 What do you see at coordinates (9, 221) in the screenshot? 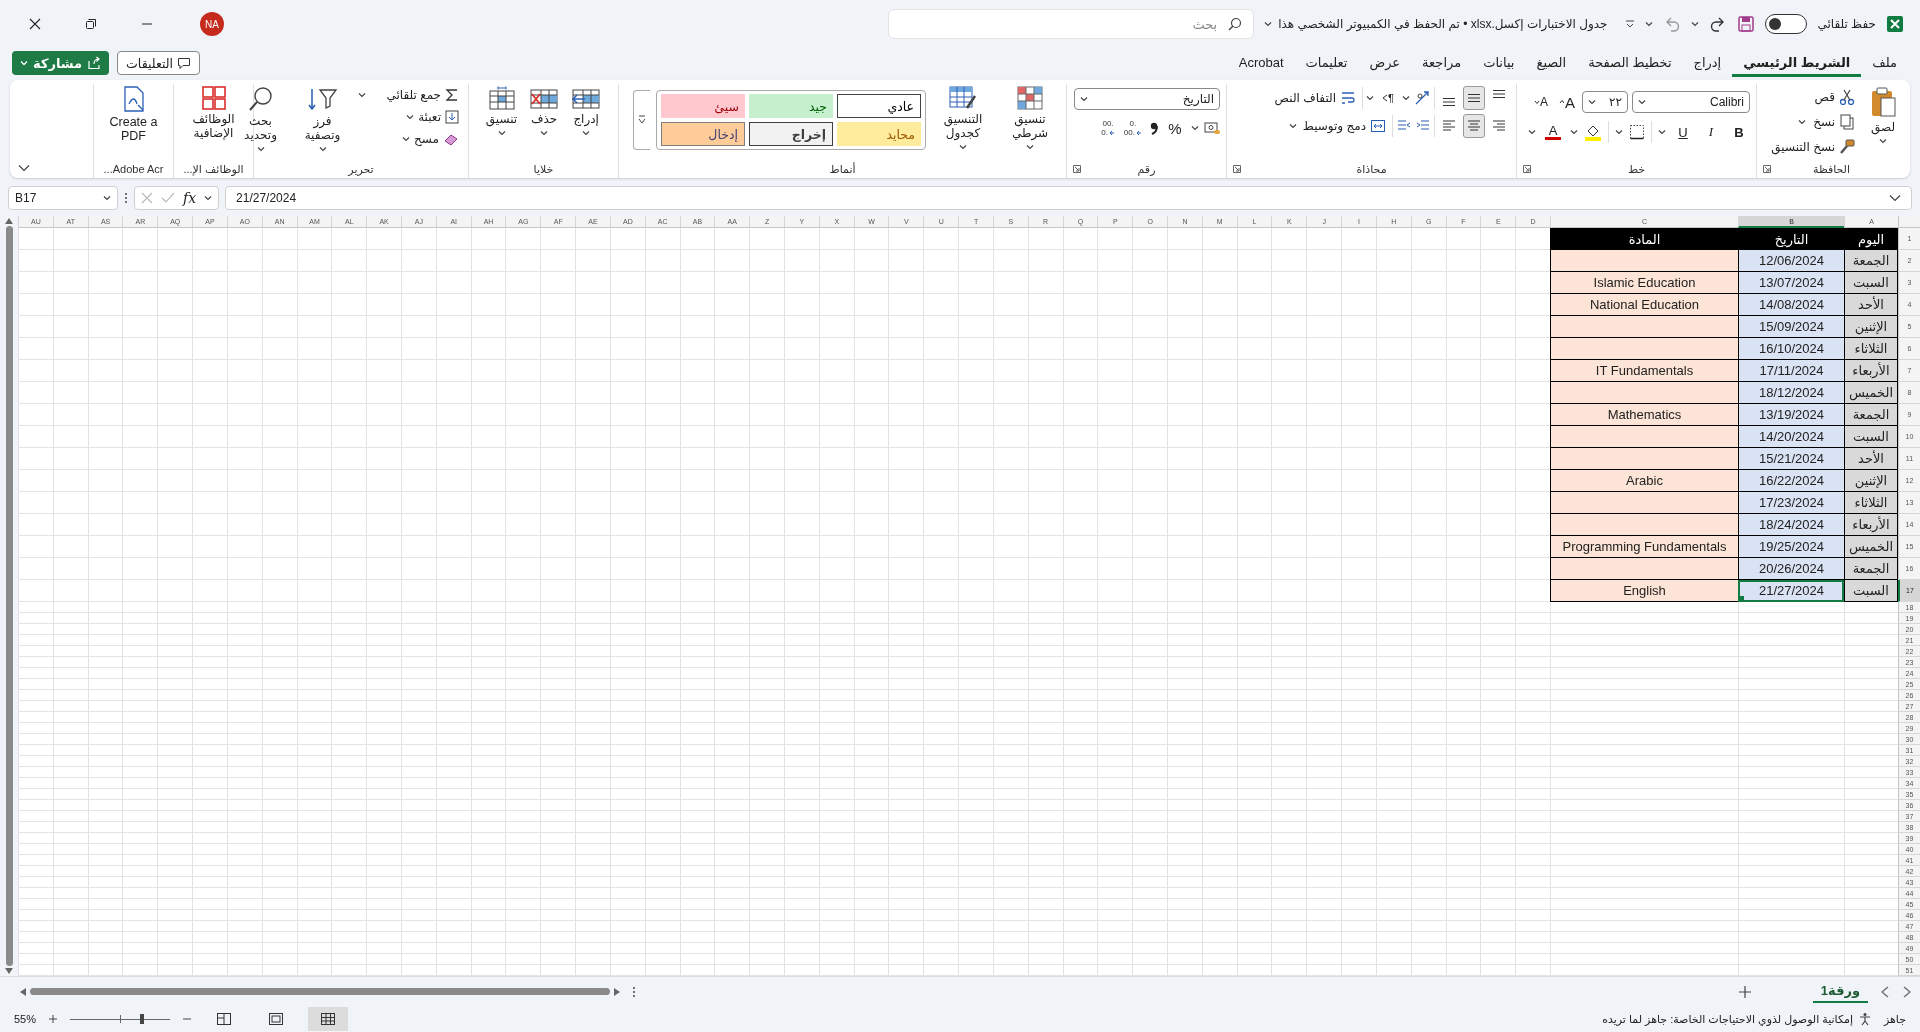
I see `arrow-up-icon` at bounding box center [9, 221].